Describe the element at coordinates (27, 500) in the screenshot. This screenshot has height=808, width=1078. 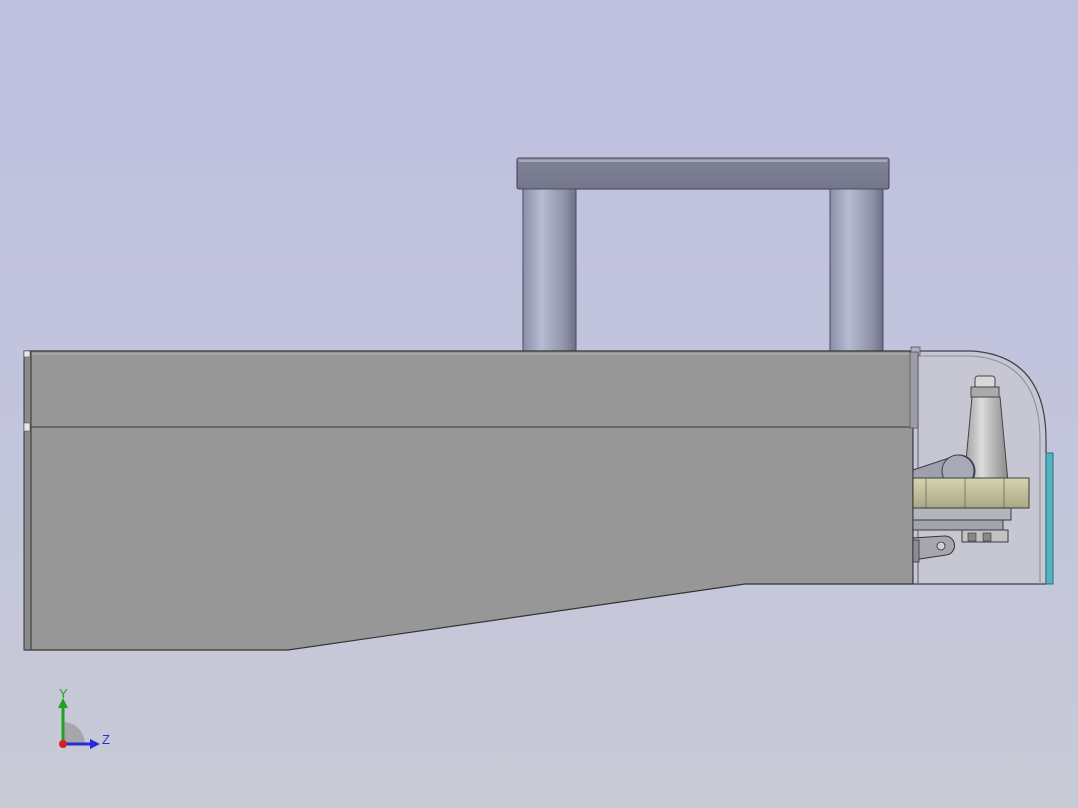
I see `housing-end-cap` at that location.